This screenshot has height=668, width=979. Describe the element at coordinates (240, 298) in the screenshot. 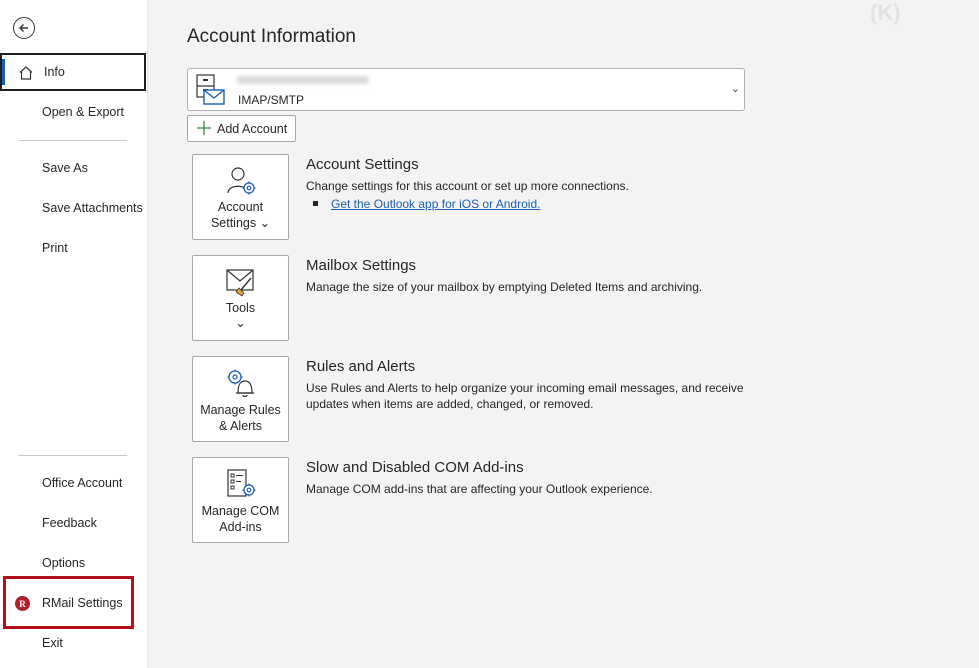

I see `tools-button: Tools ⌄` at that location.